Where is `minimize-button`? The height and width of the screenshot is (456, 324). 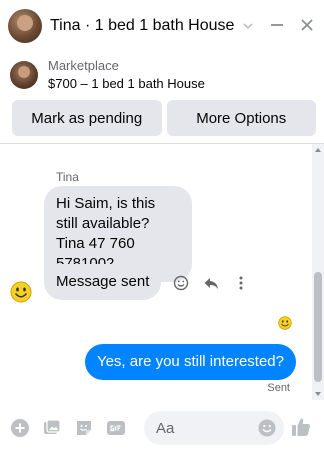 minimize-button is located at coordinates (277, 25).